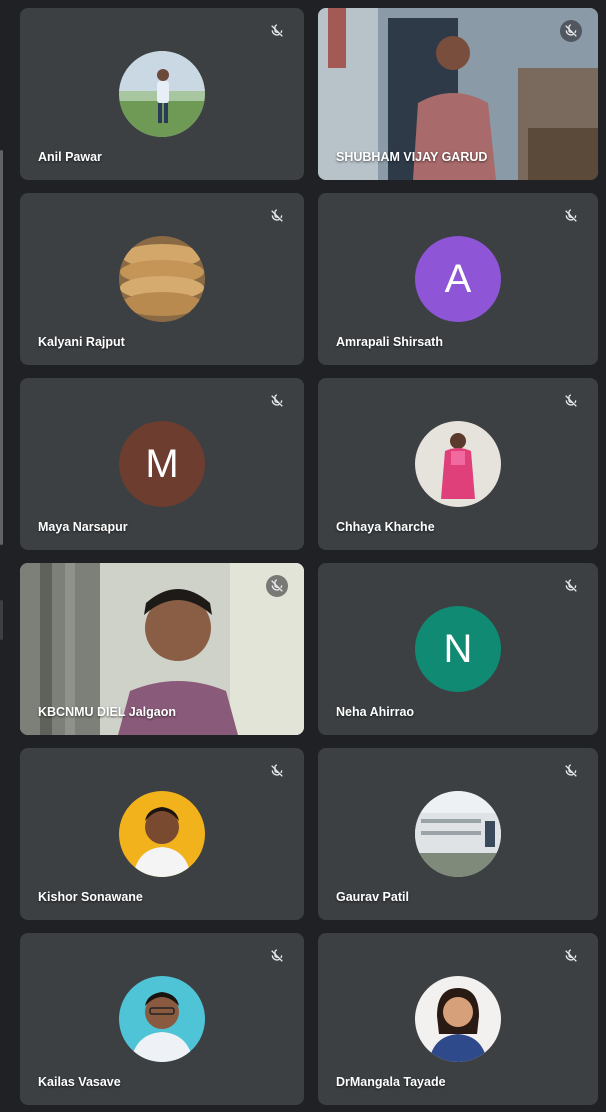 The width and height of the screenshot is (606, 1112). I want to click on participant-name: Maya Narsapur, so click(83, 527).